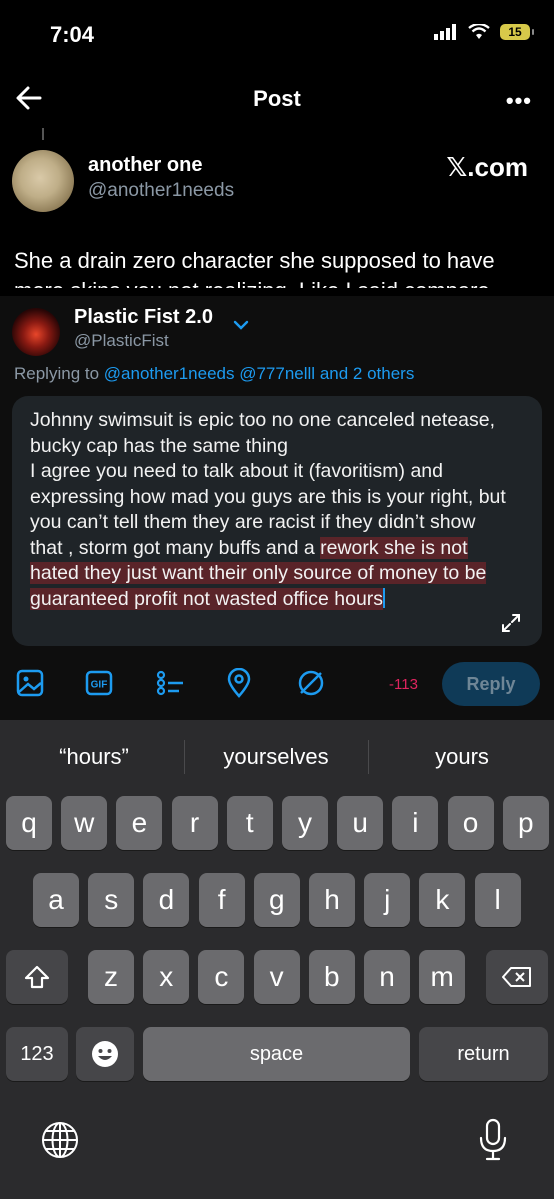 The image size is (554, 1199). Describe the element at coordinates (72, 34) in the screenshot. I see `status-time: 7:04` at that location.